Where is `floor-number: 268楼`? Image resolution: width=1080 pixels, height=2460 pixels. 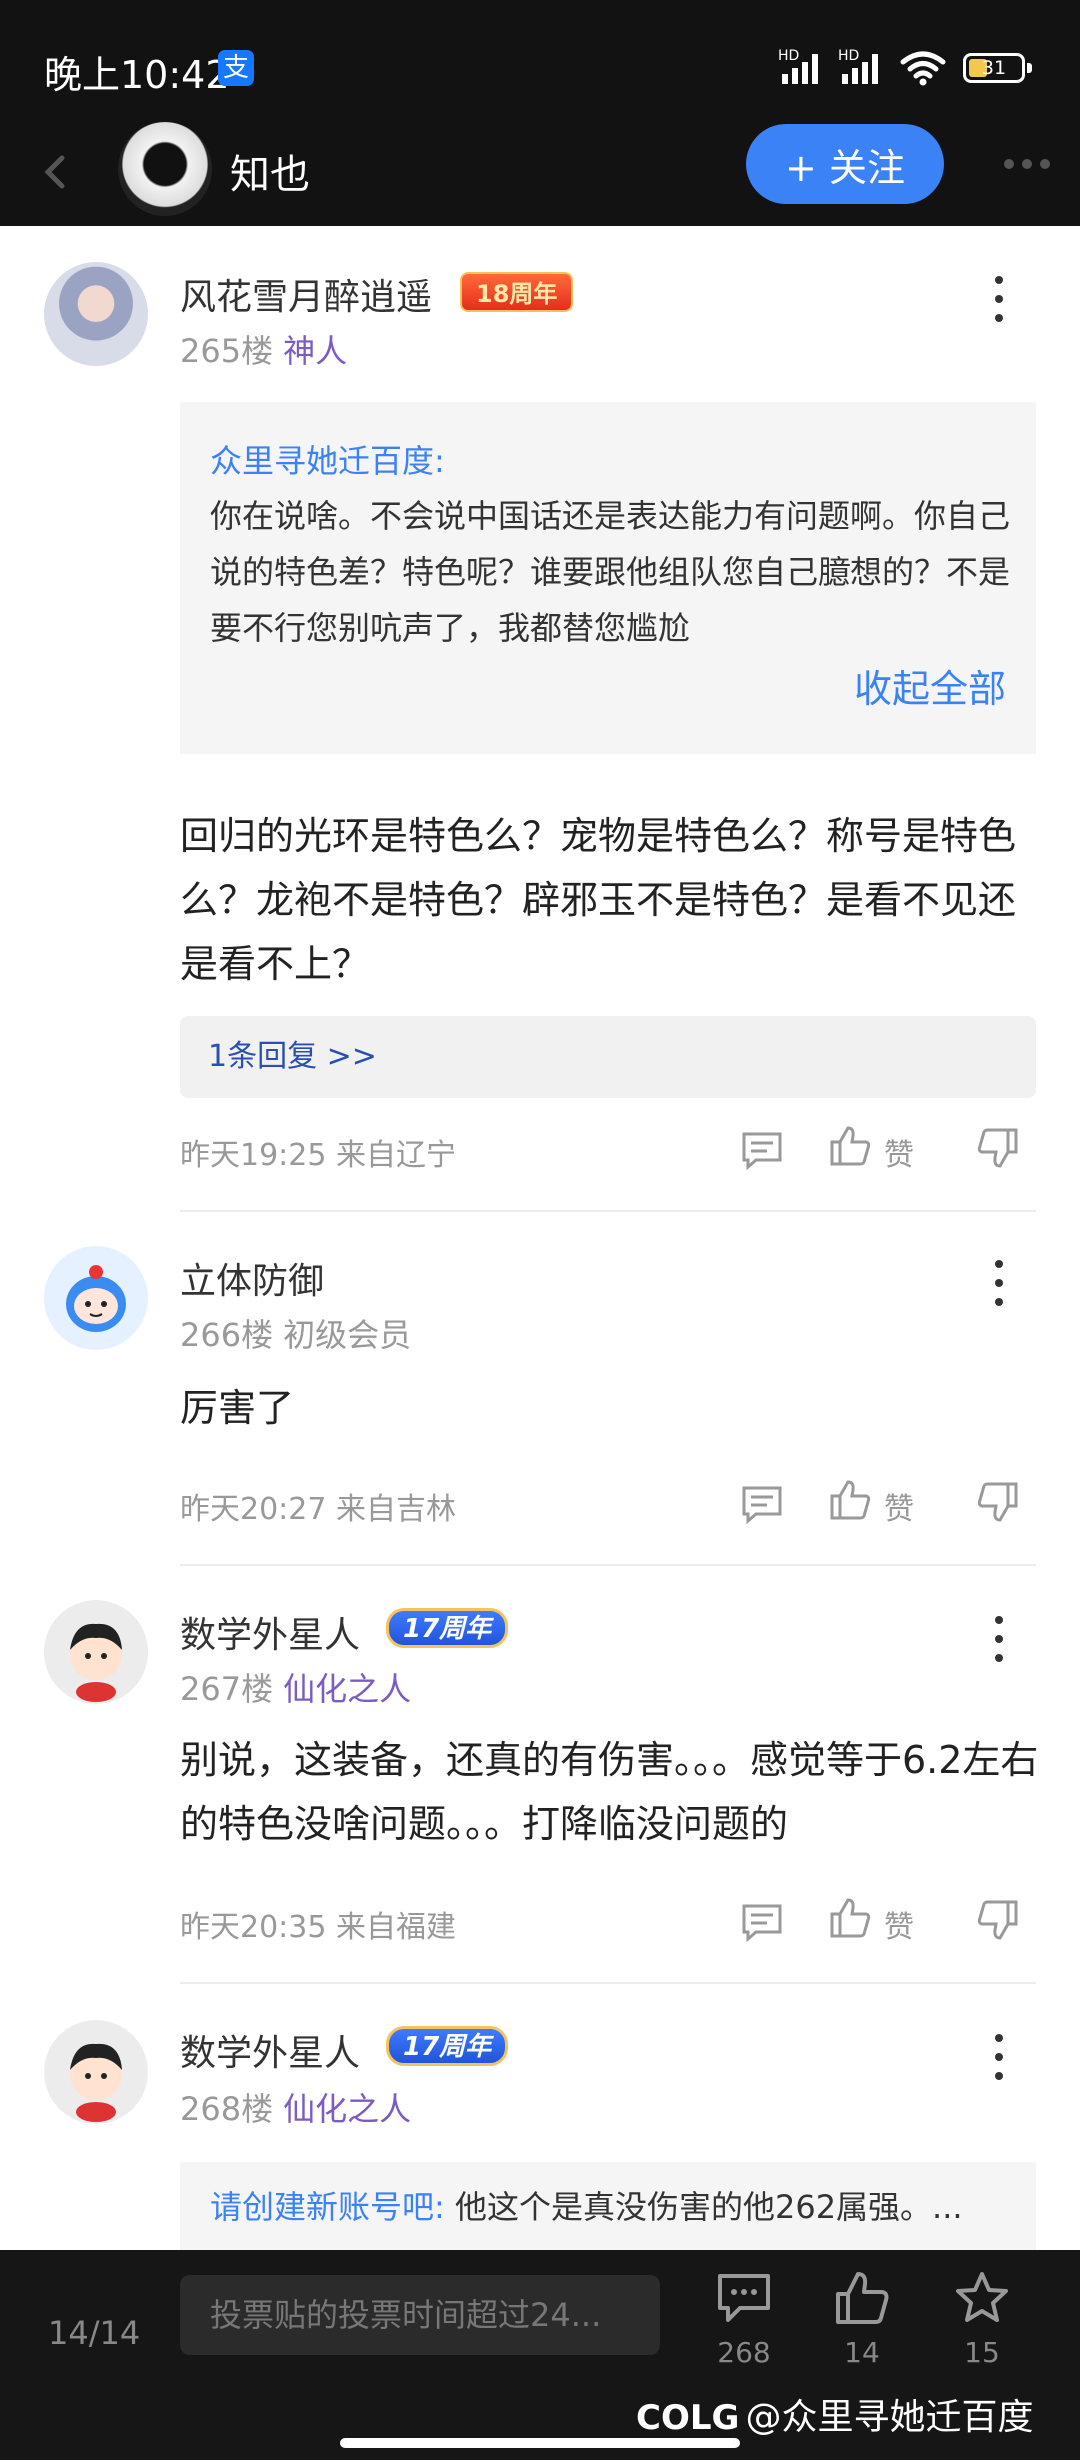
floor-number: 268楼 is located at coordinates (227, 2109).